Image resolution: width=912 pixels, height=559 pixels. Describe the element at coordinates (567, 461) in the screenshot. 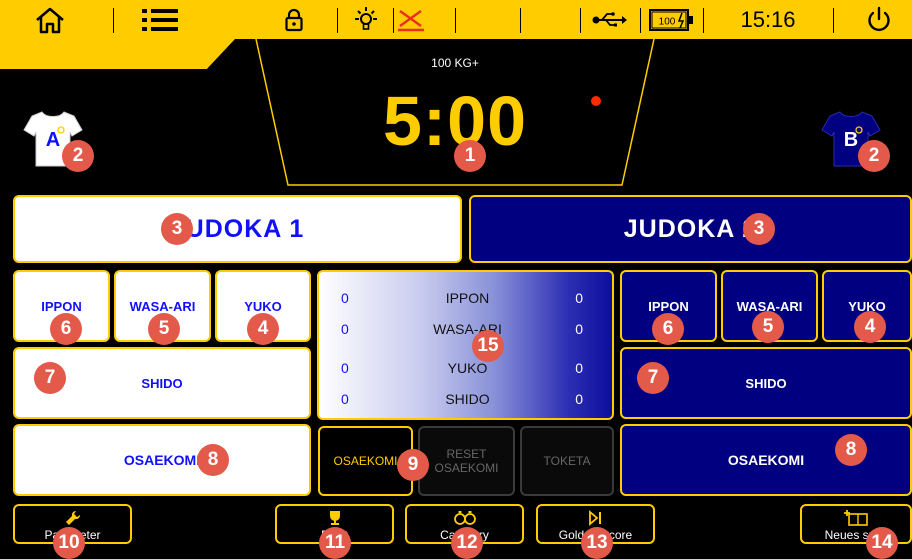

I see `toketa-button: TOKETA` at that location.